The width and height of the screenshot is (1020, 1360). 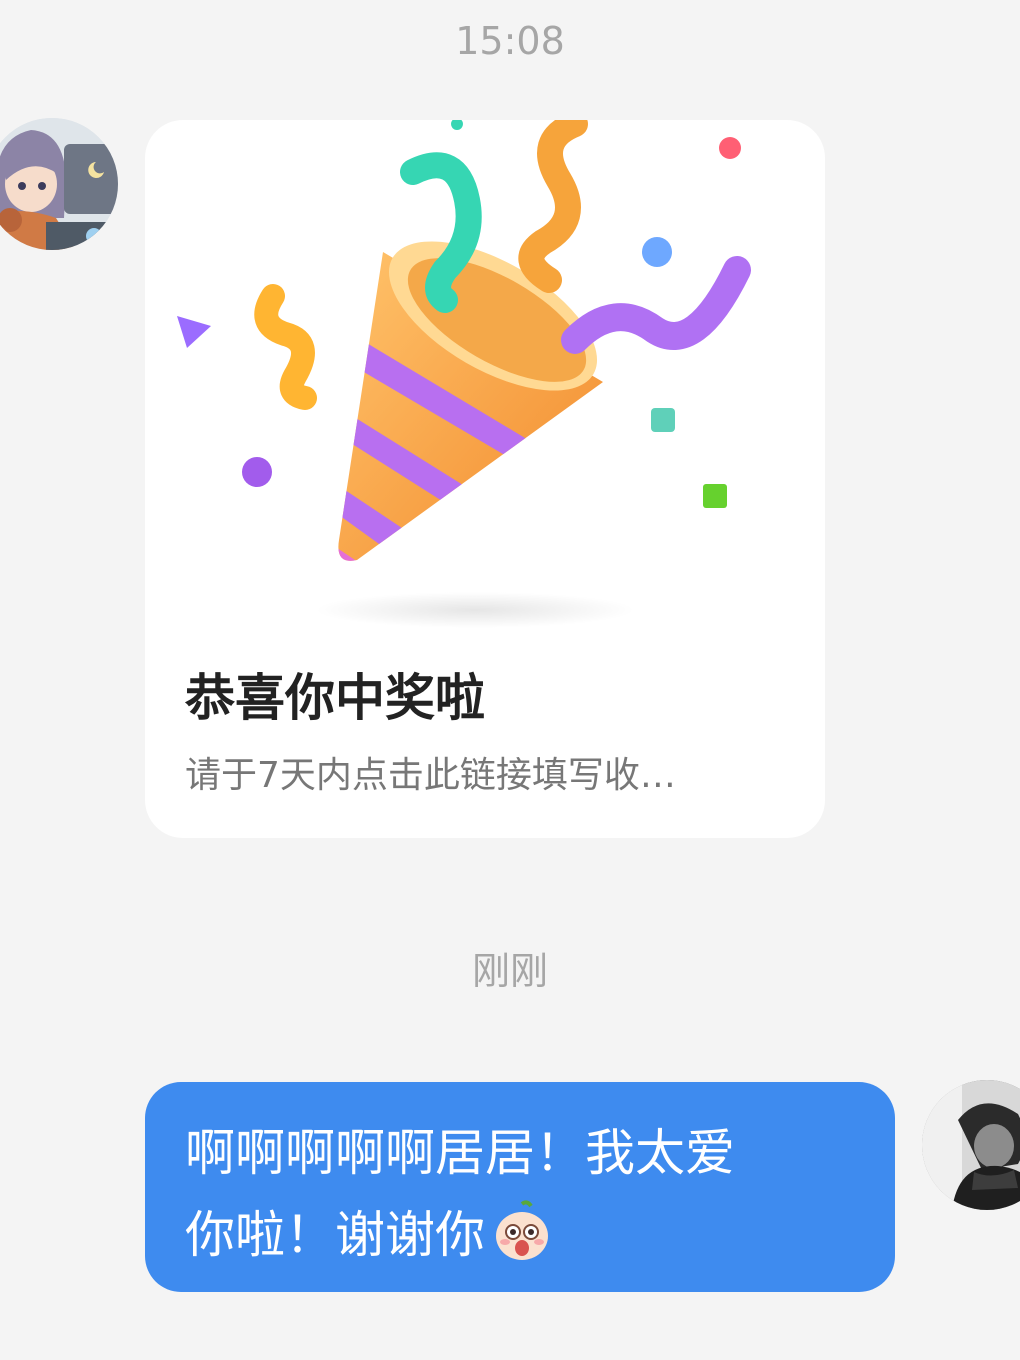 What do you see at coordinates (335, 698) in the screenshot?
I see `card-title: 恭喜你中奖啦` at bounding box center [335, 698].